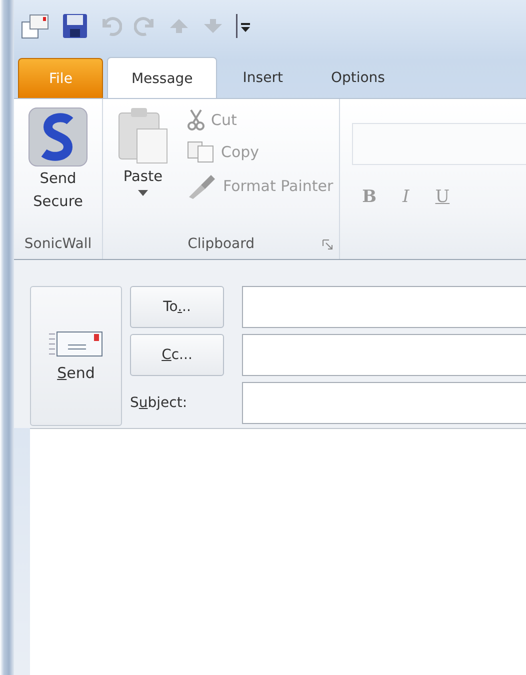  What do you see at coordinates (243, 26) in the screenshot?
I see `customize-menu-icon` at bounding box center [243, 26].